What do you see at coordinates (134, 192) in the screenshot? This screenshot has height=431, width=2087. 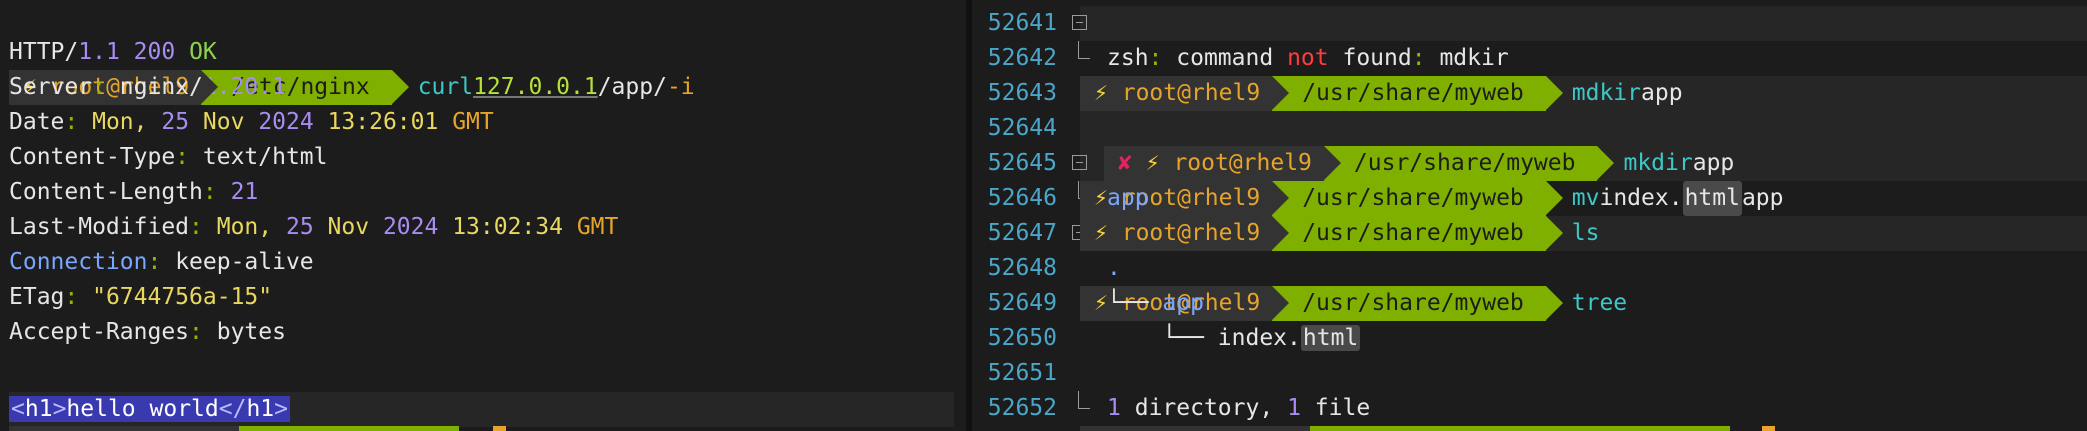 I see `header-content-length: Content-Length: 21` at bounding box center [134, 192].